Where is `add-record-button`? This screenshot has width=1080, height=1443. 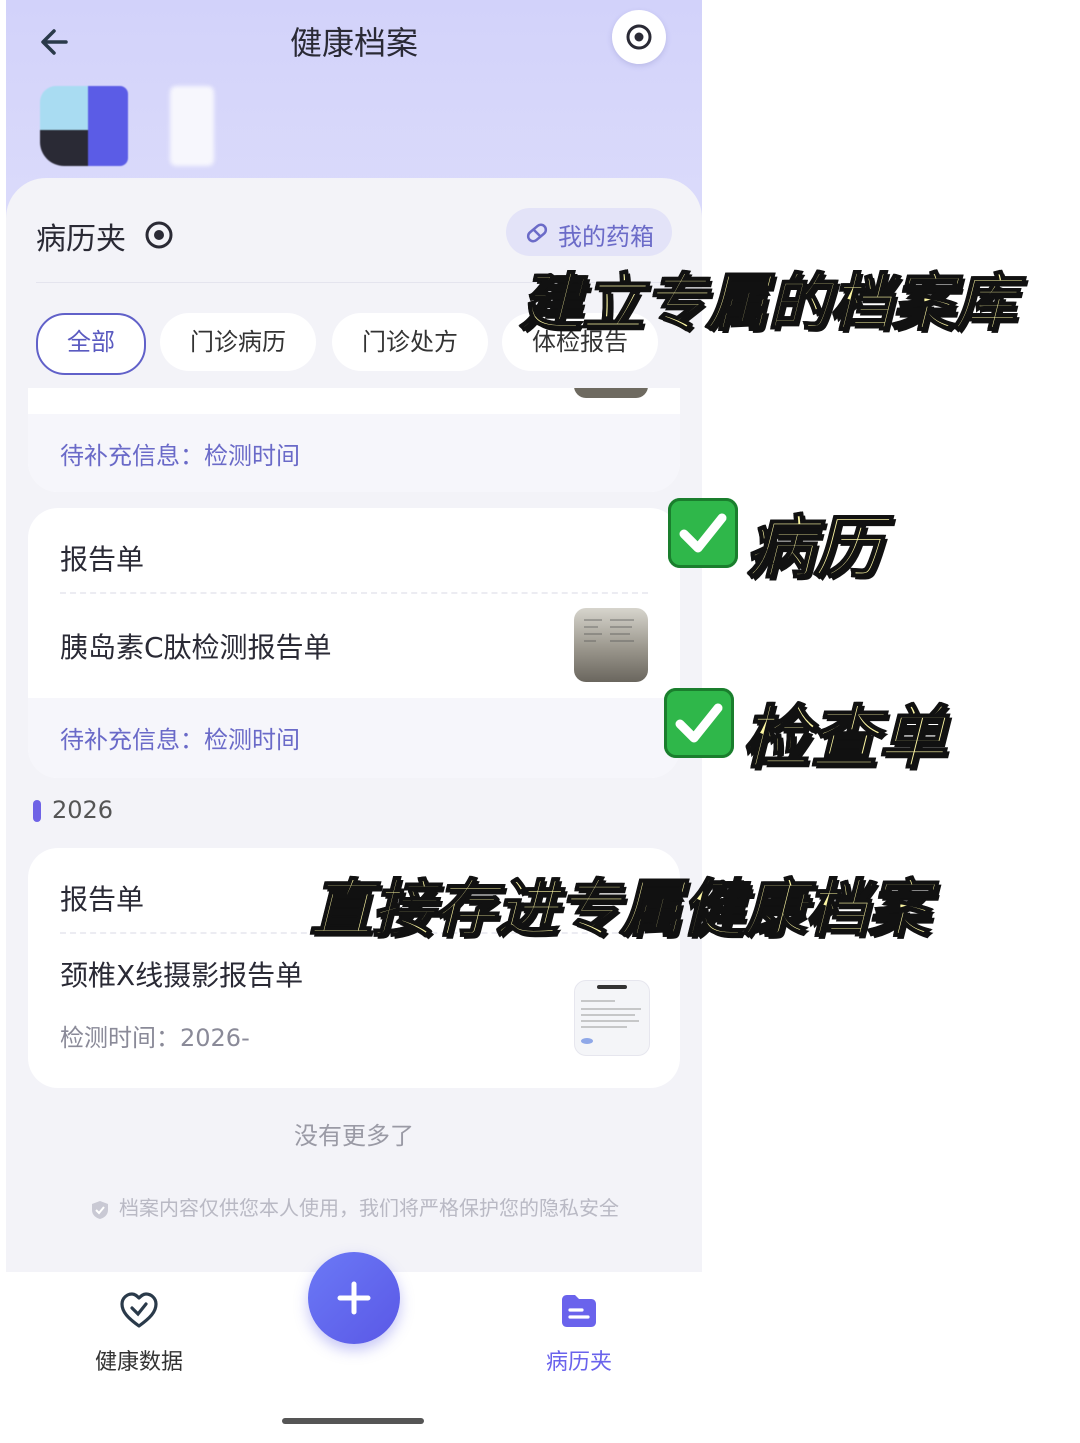
add-record-button is located at coordinates (354, 1298).